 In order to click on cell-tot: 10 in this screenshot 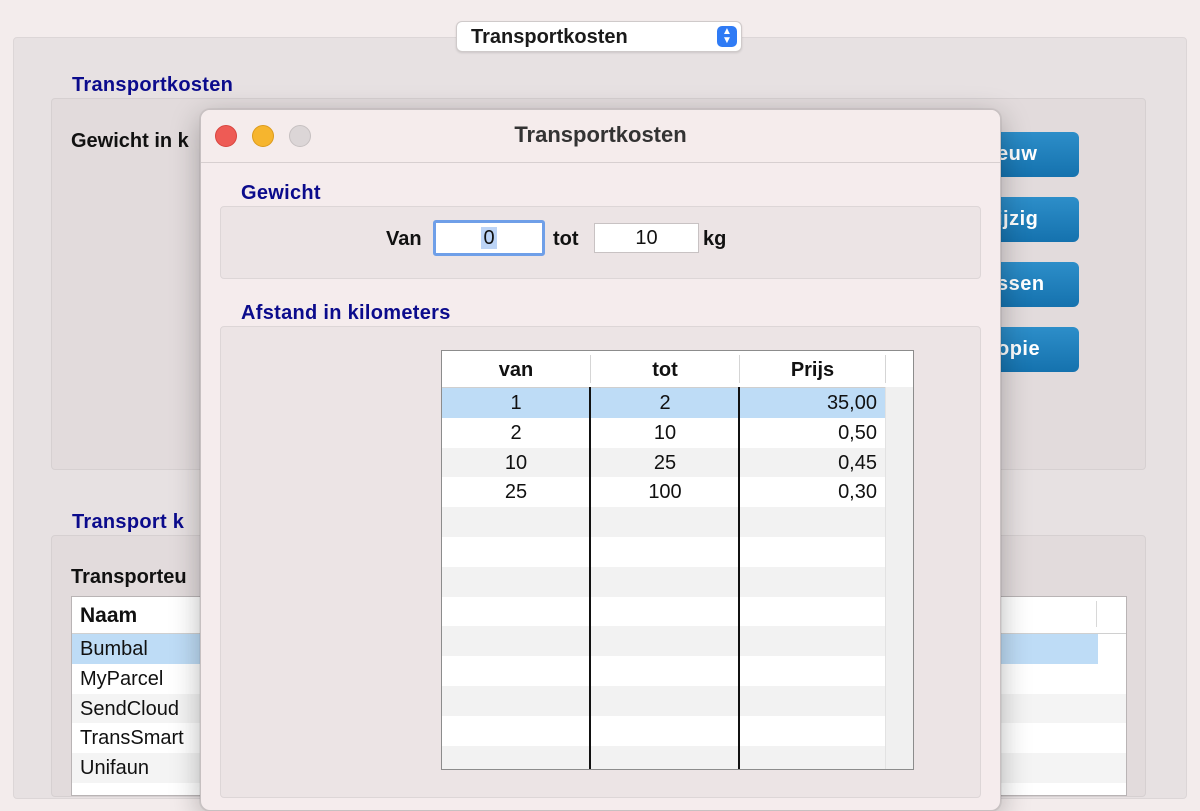, I will do `click(665, 432)`.